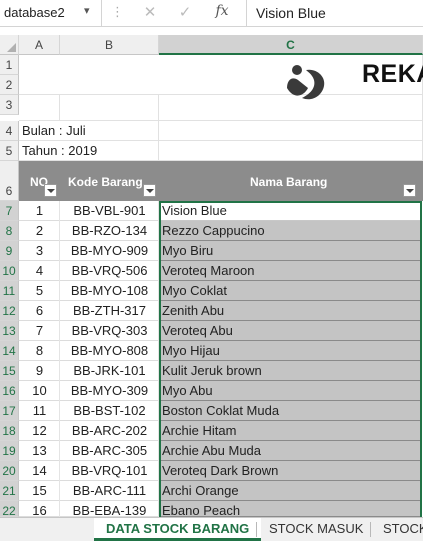 This screenshot has width=423, height=541. I want to click on header-no: NO, so click(39, 181).